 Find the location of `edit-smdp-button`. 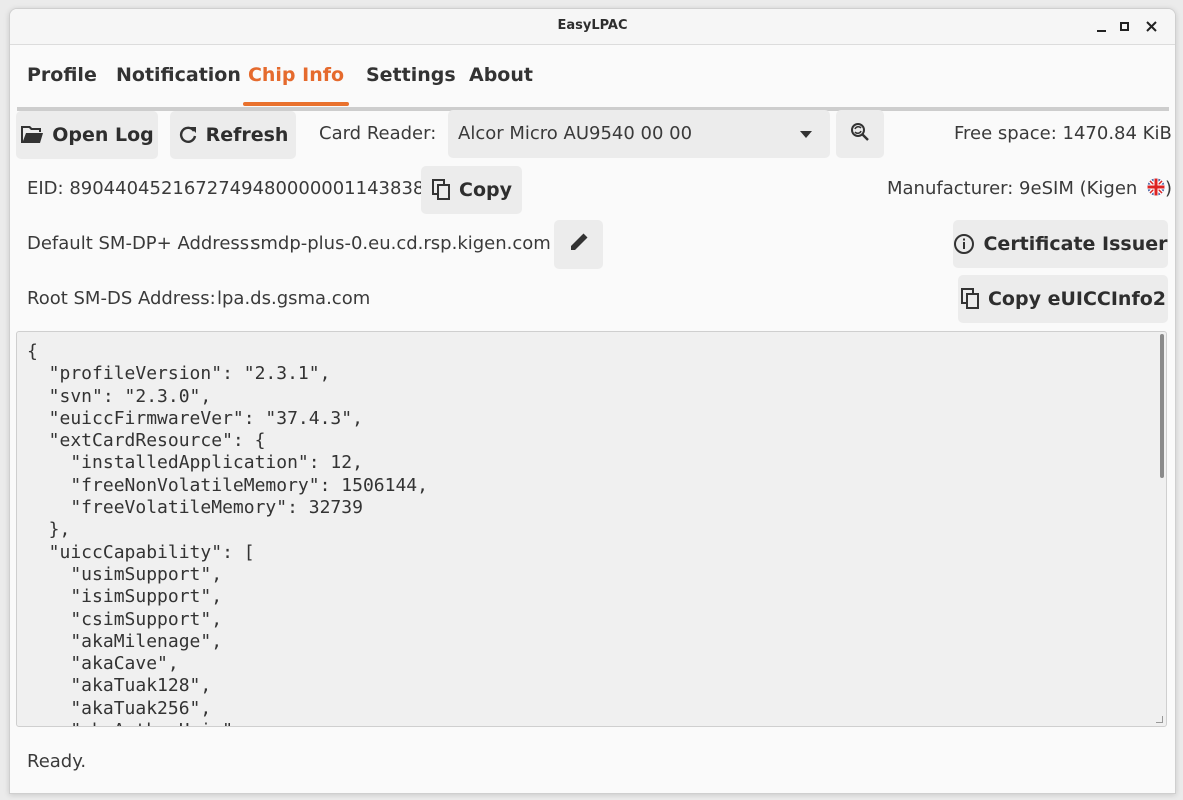

edit-smdp-button is located at coordinates (578, 244).